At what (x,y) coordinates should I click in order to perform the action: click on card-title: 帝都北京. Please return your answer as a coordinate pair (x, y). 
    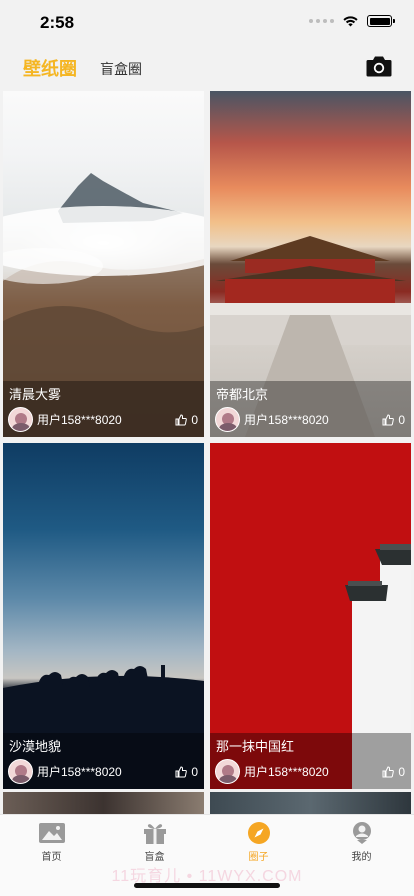
    Looking at the image, I should click on (242, 394).